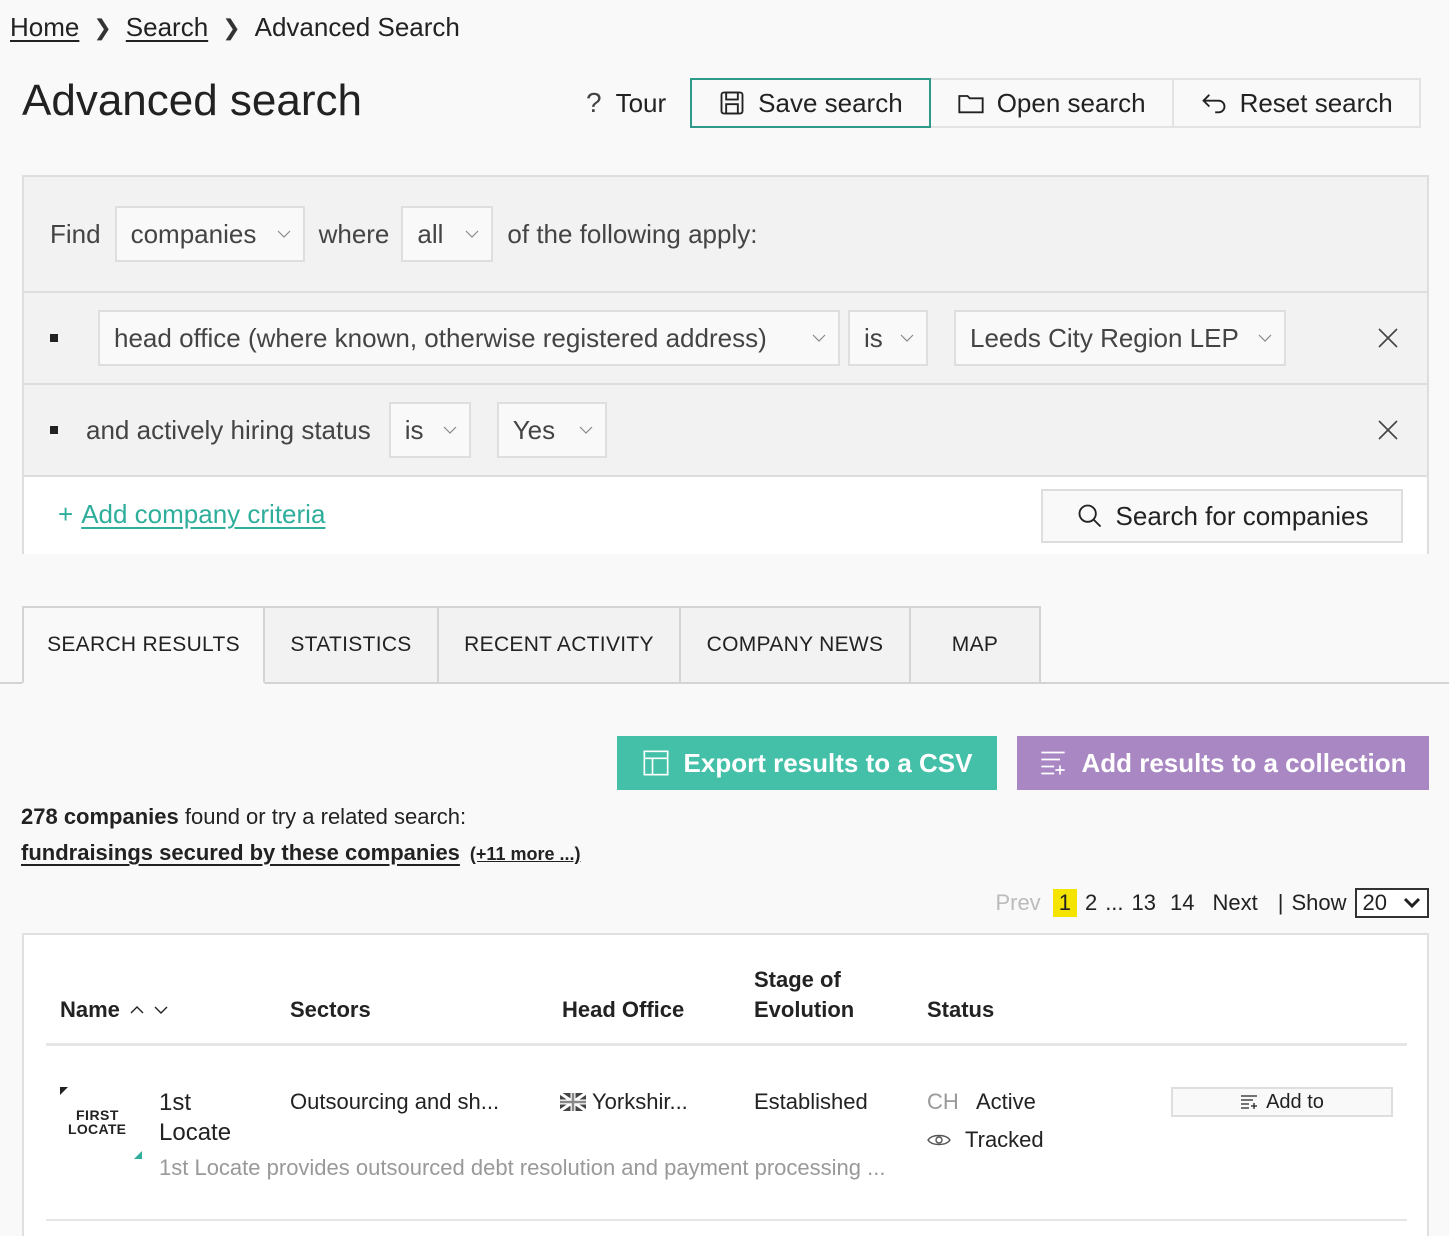 This screenshot has height=1236, width=1449. I want to click on tab-company-news: COMPANY NEWS, so click(796, 645).